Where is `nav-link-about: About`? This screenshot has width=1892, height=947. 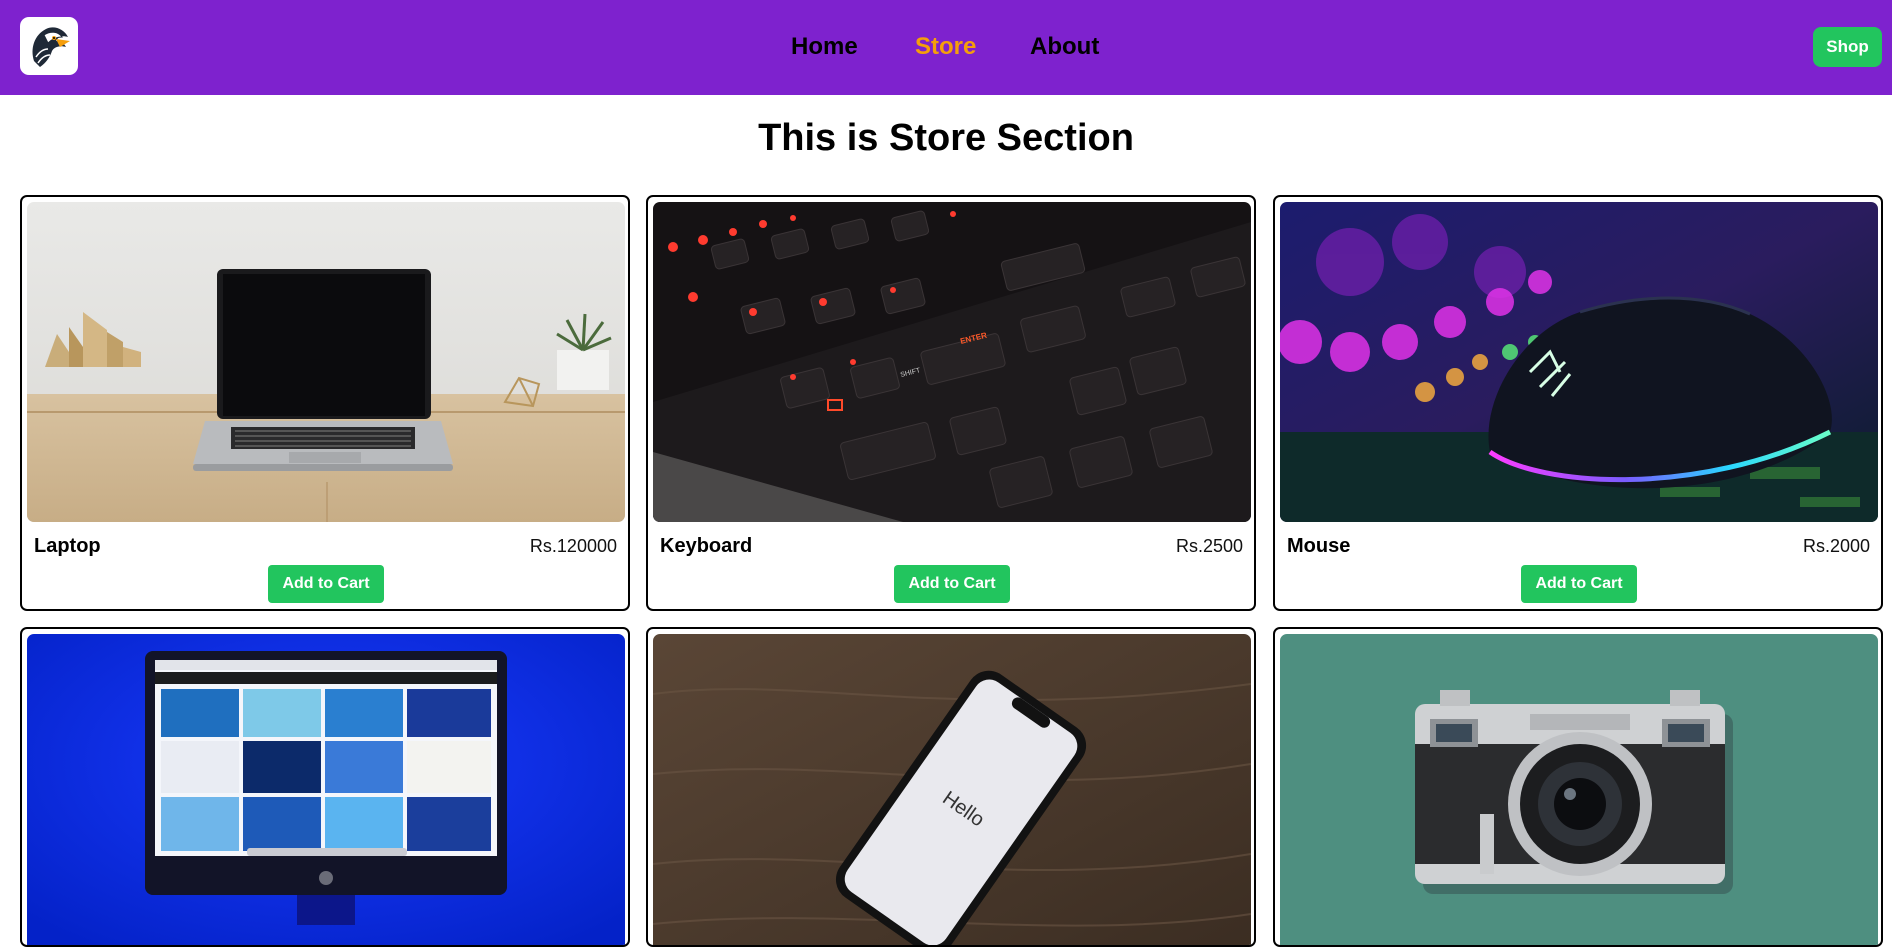 nav-link-about: About is located at coordinates (1064, 47).